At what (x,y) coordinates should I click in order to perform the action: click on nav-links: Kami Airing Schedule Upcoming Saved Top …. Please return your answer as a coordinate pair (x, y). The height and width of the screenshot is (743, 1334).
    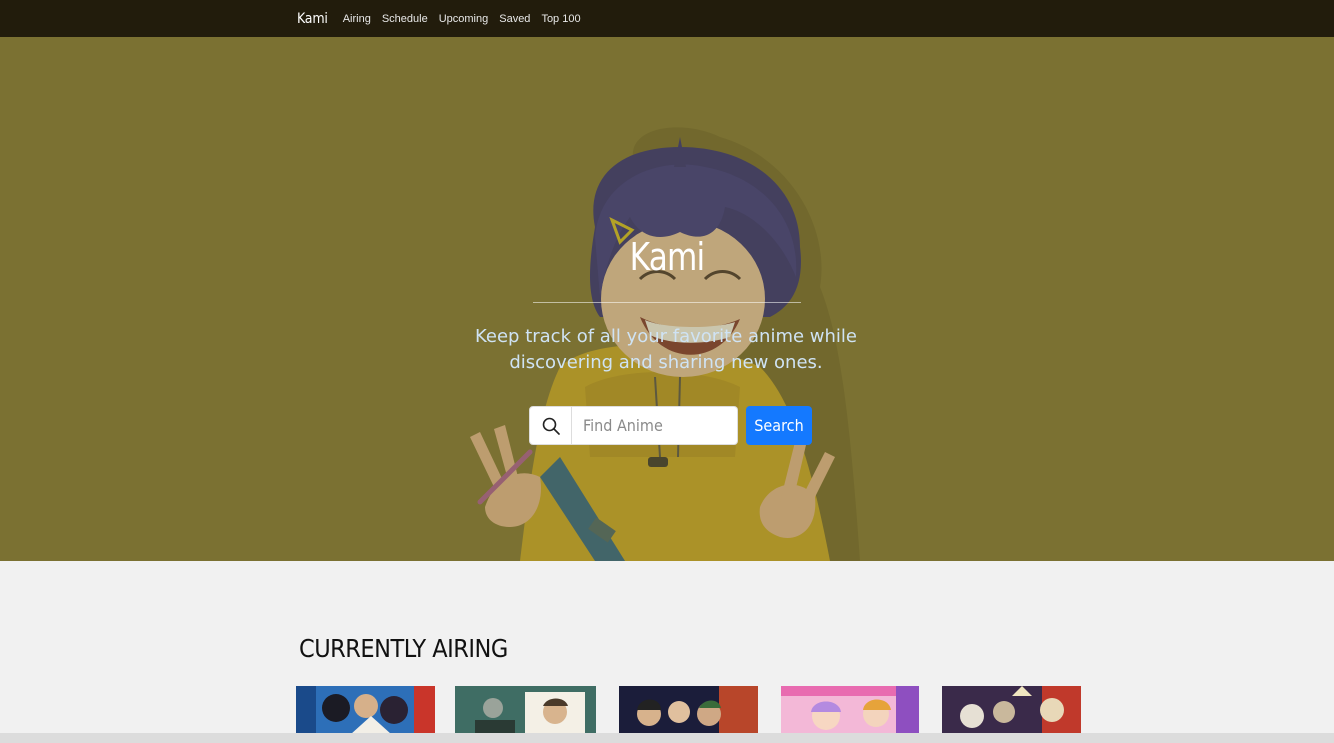
    Looking at the image, I should click on (444, 18).